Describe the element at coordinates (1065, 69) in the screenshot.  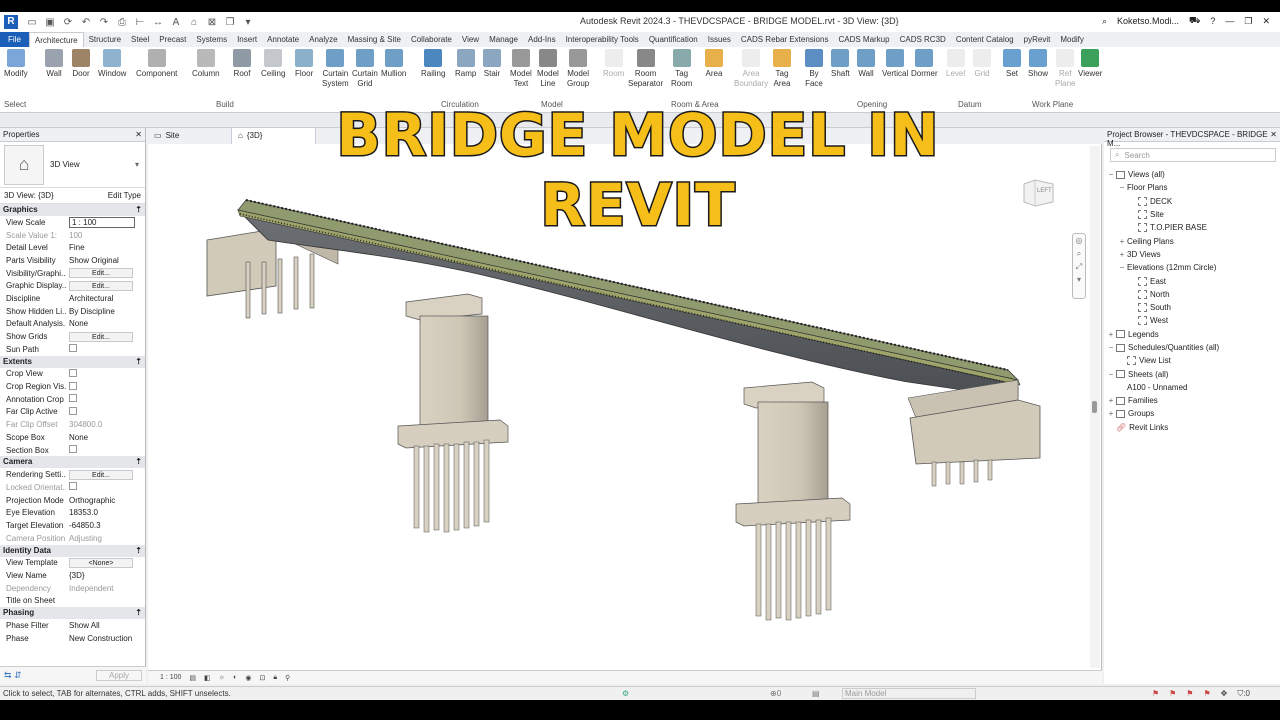
I see `ref-plane-button: Ref Plane` at that location.